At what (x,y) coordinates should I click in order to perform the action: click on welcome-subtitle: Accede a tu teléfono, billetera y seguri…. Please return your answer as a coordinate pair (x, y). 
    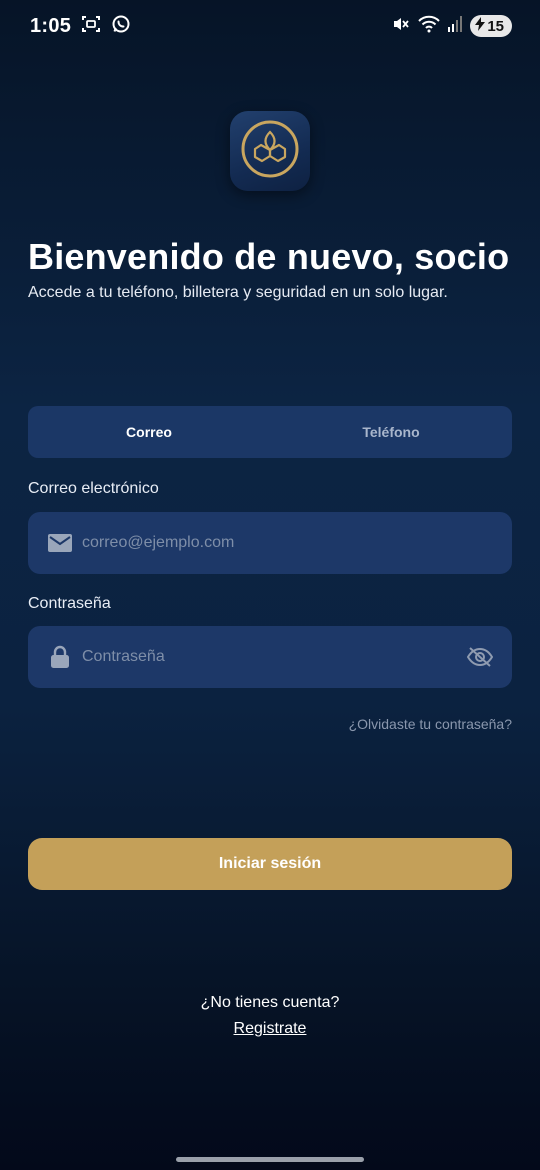
    Looking at the image, I should click on (238, 292).